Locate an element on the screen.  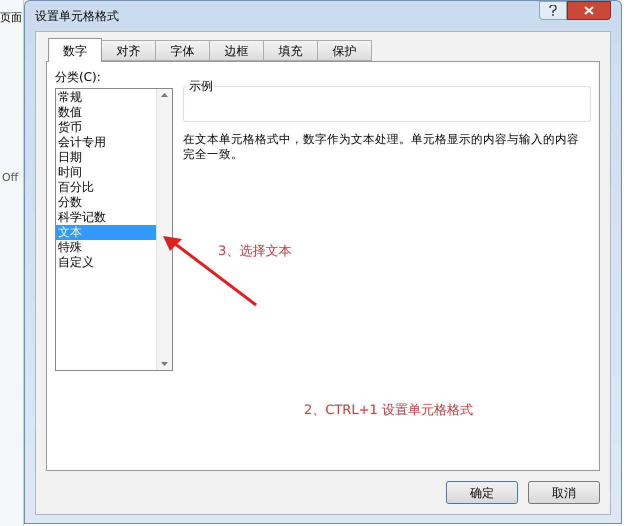
category-item: 会计专用 is located at coordinates (106, 142).